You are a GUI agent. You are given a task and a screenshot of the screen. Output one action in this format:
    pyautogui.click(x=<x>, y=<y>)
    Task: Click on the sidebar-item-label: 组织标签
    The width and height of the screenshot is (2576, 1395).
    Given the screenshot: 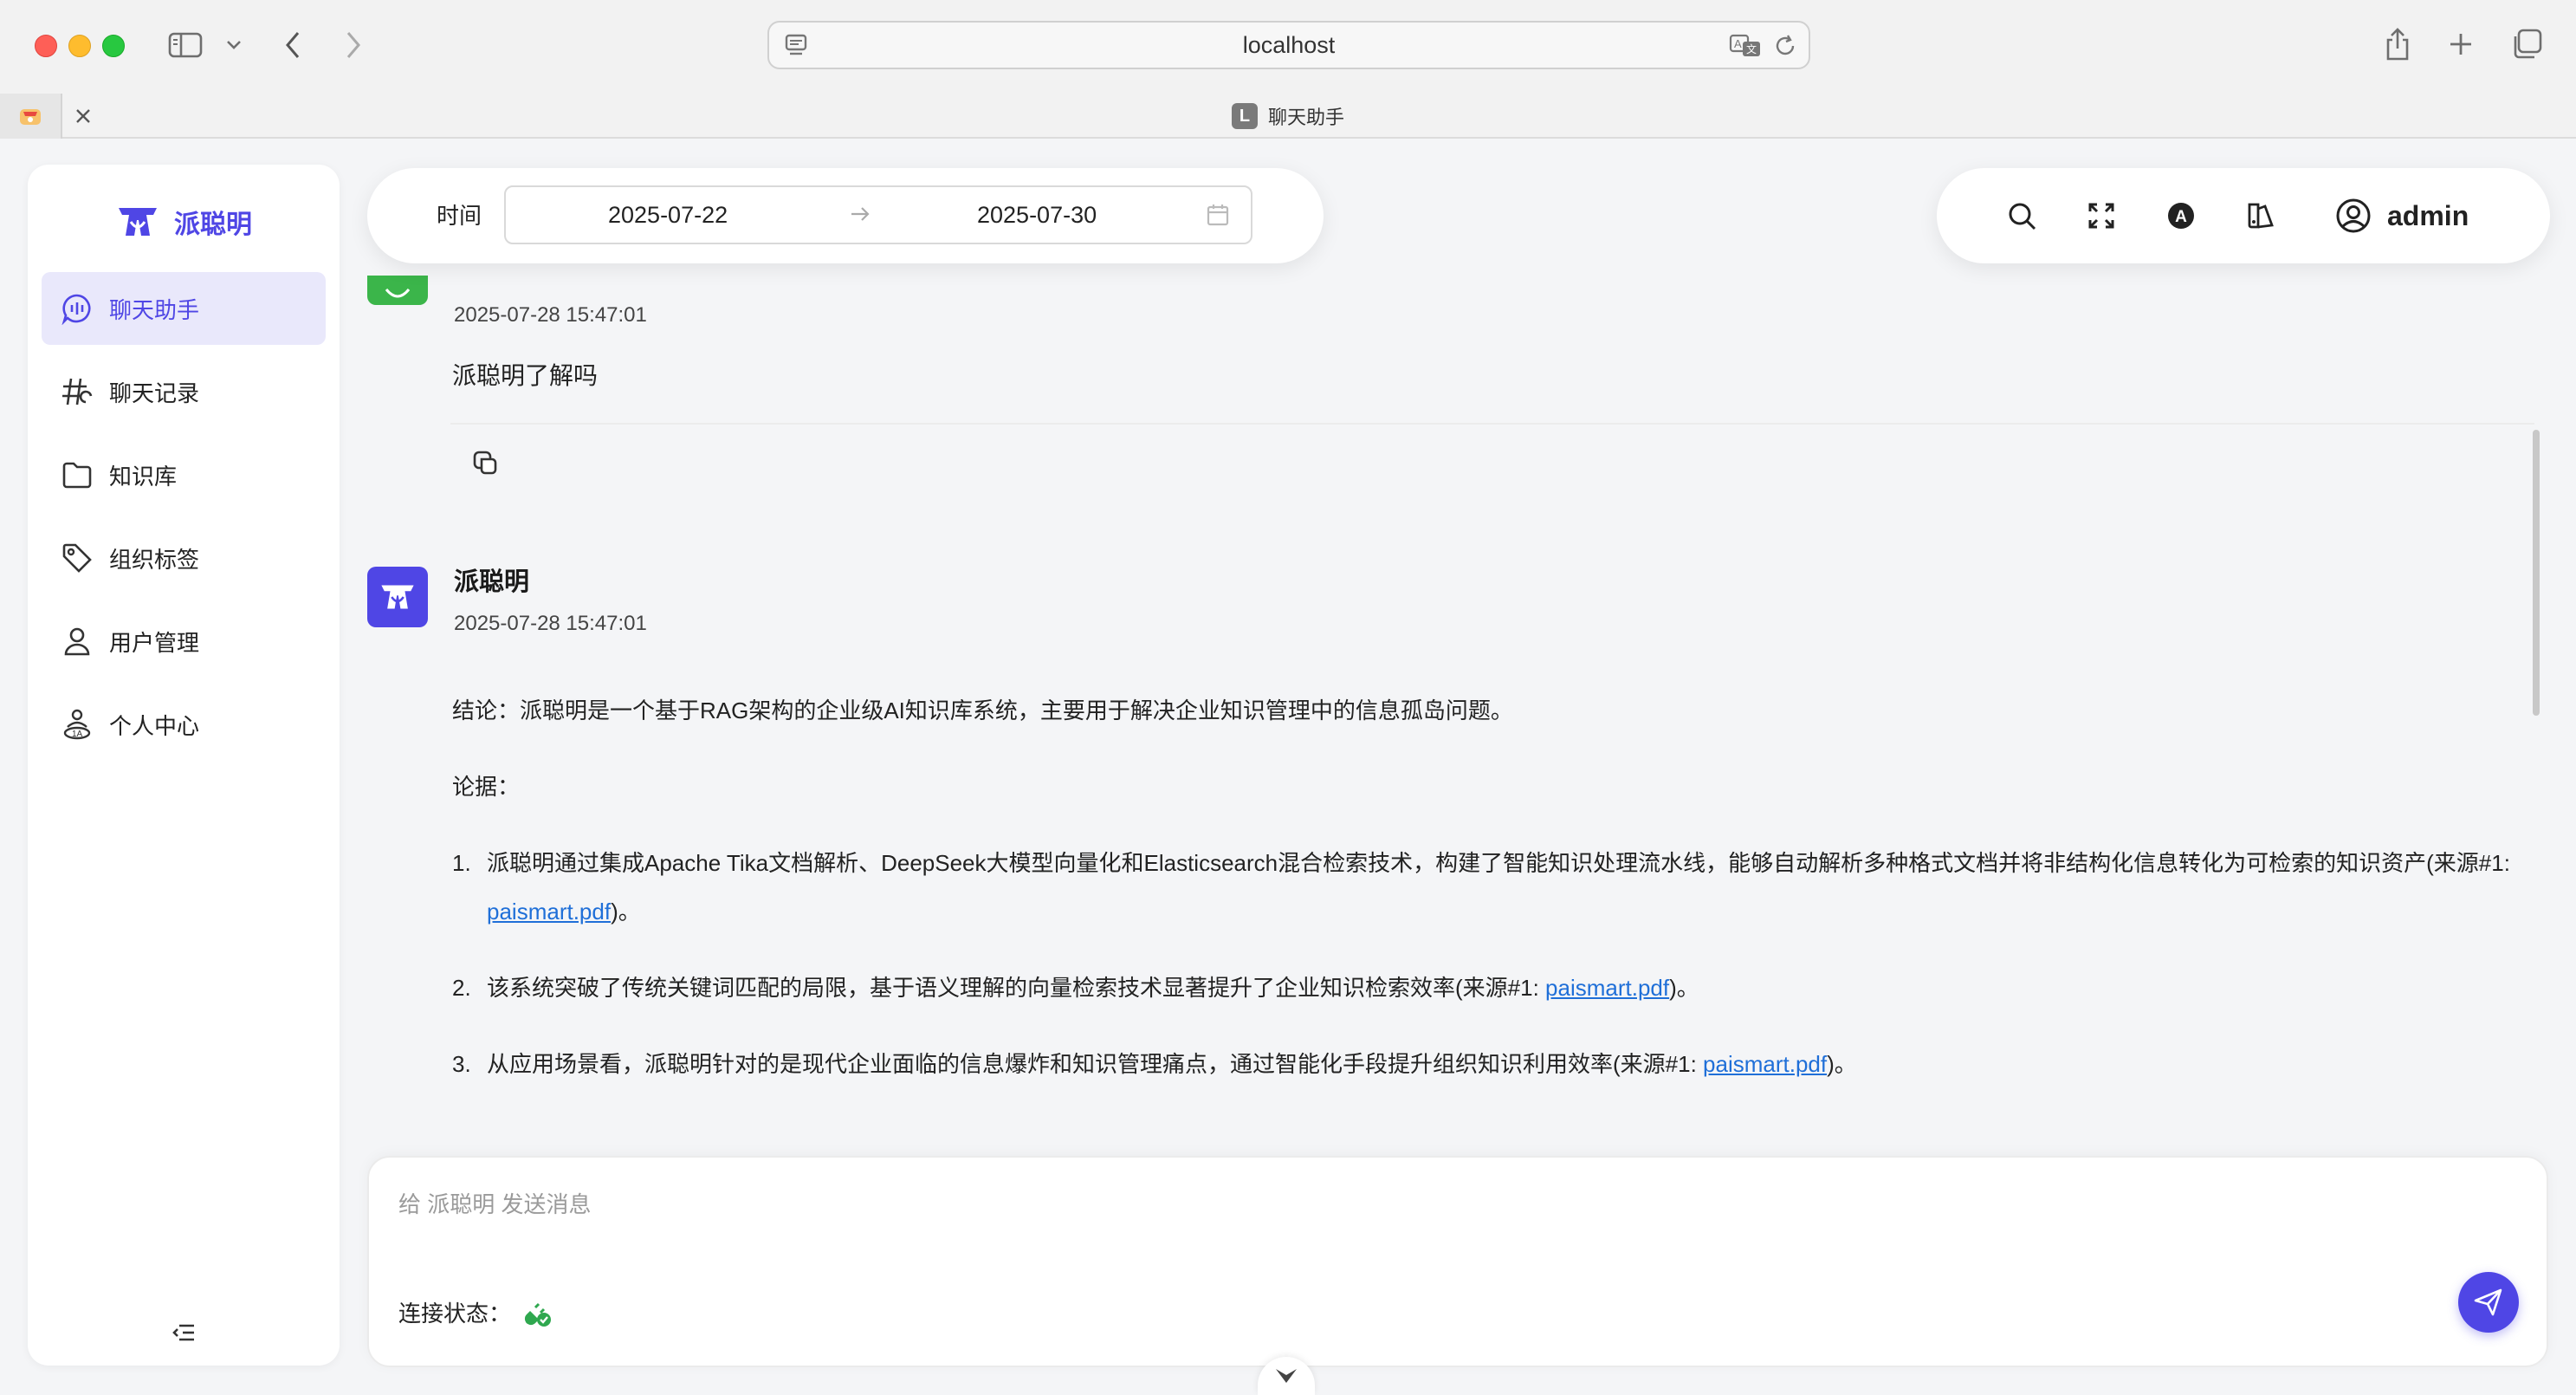 What is the action you would take?
    pyautogui.click(x=154, y=559)
    